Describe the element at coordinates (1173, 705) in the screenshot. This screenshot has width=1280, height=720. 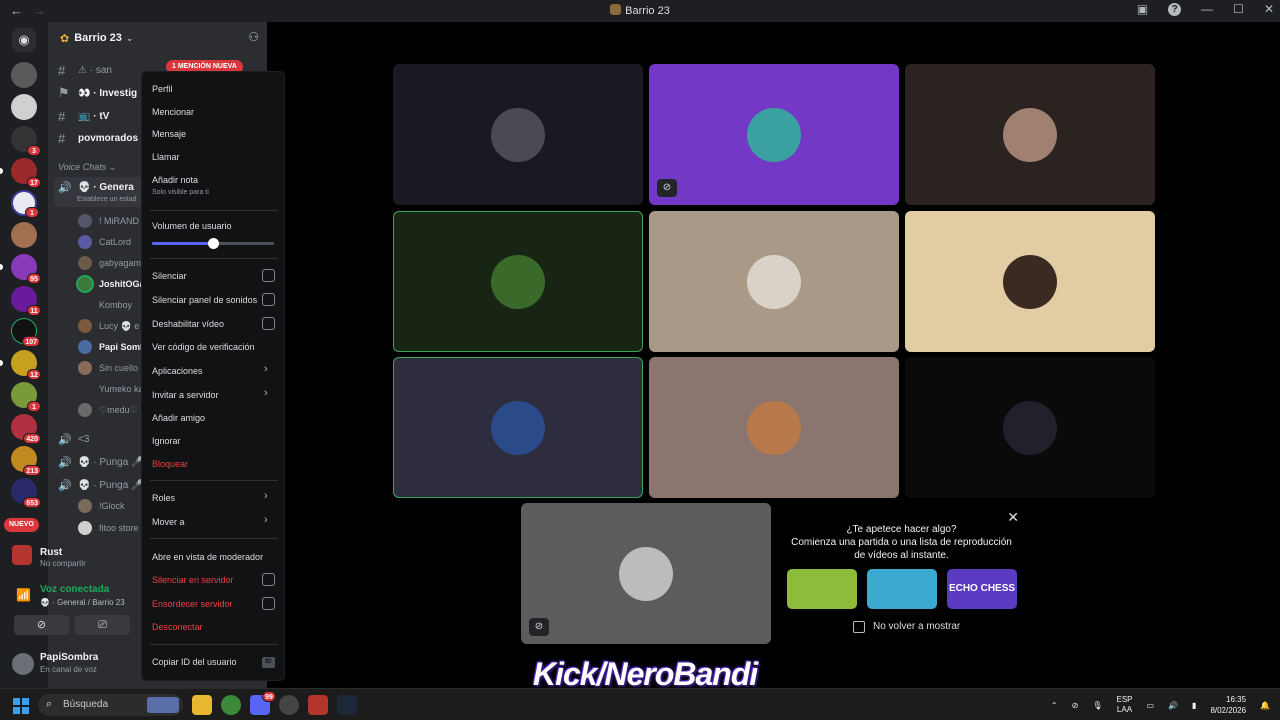
I see `volume-icon: 🔊` at that location.